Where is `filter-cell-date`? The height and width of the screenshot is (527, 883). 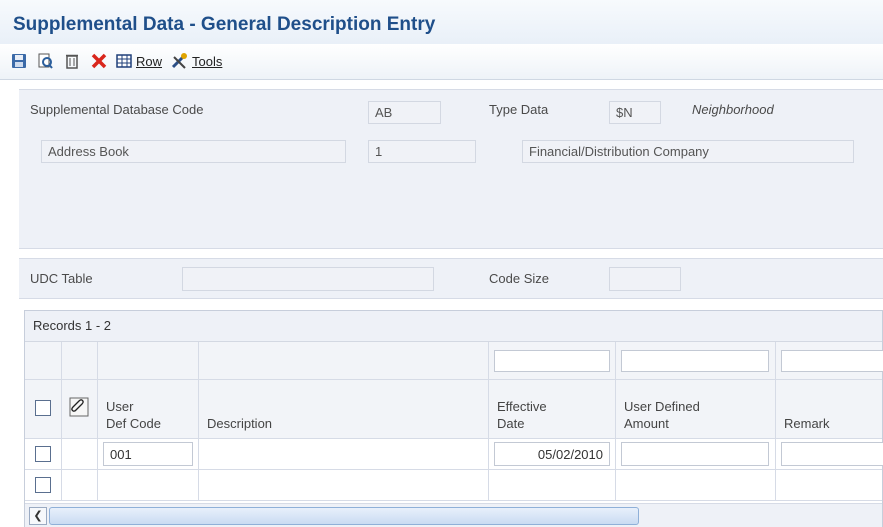
filter-cell-date is located at coordinates (552, 360).